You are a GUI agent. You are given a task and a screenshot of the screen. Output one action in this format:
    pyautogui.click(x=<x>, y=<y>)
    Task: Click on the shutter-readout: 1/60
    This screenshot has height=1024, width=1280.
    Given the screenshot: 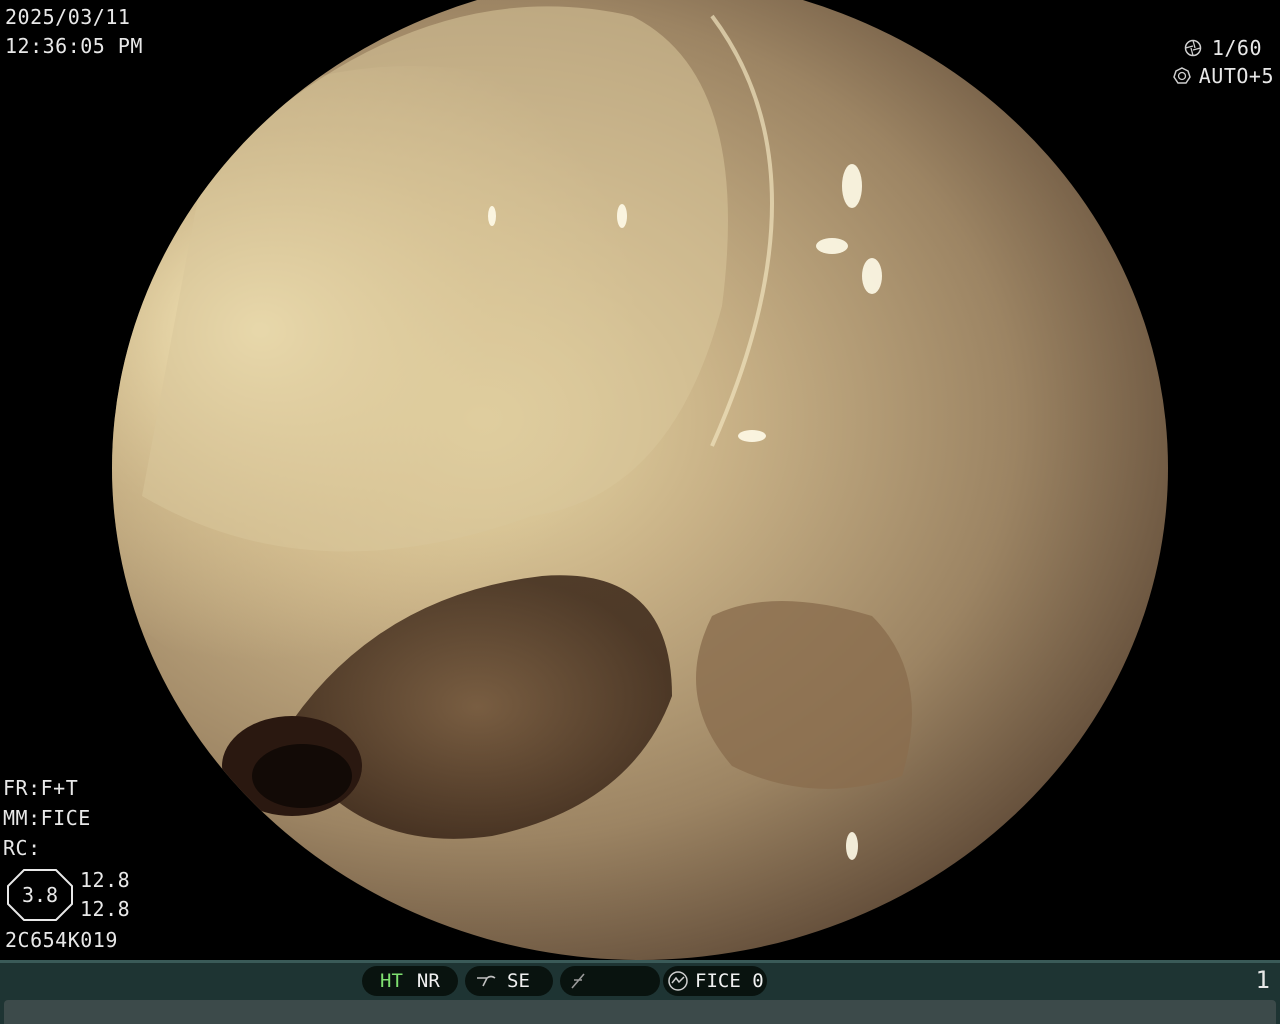 What is the action you would take?
    pyautogui.click(x=1223, y=48)
    